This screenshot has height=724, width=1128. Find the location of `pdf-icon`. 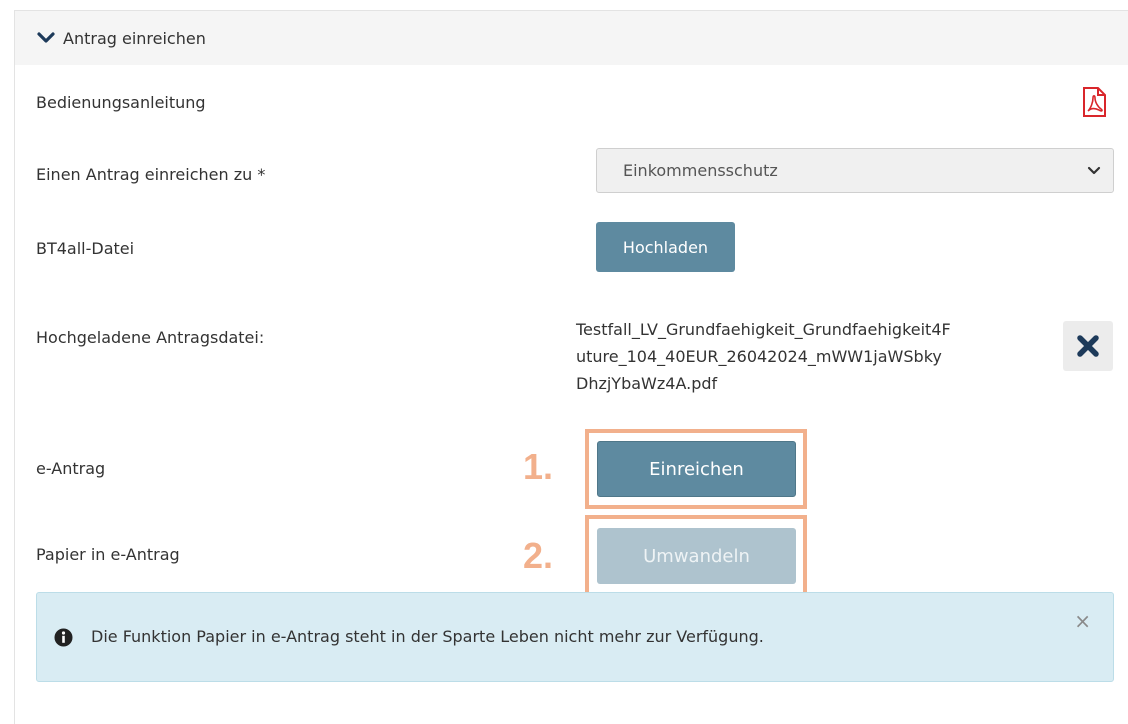

pdf-icon is located at coordinates (1094, 102).